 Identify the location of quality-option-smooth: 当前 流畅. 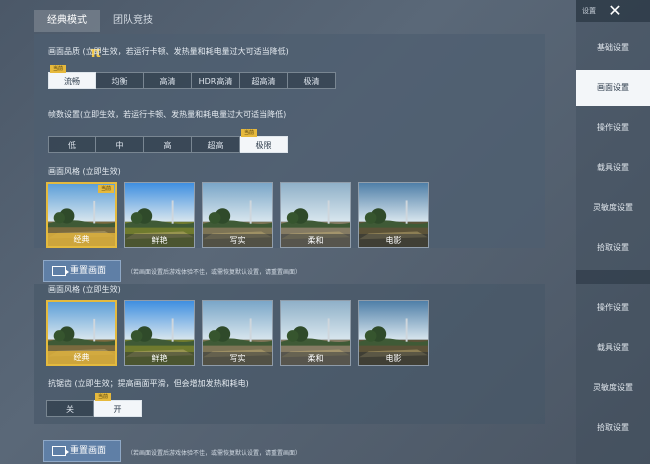
(72, 77).